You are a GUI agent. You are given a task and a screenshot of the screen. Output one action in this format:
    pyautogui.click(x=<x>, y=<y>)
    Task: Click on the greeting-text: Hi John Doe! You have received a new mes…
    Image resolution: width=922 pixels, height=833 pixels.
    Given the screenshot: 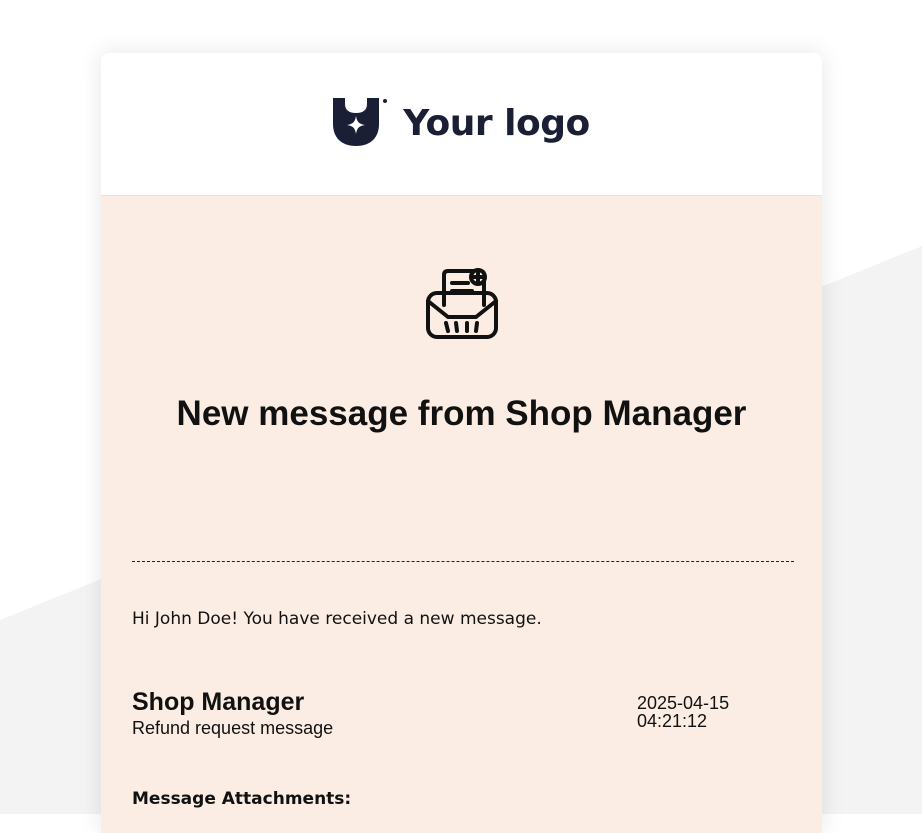 What is the action you would take?
    pyautogui.click(x=337, y=619)
    